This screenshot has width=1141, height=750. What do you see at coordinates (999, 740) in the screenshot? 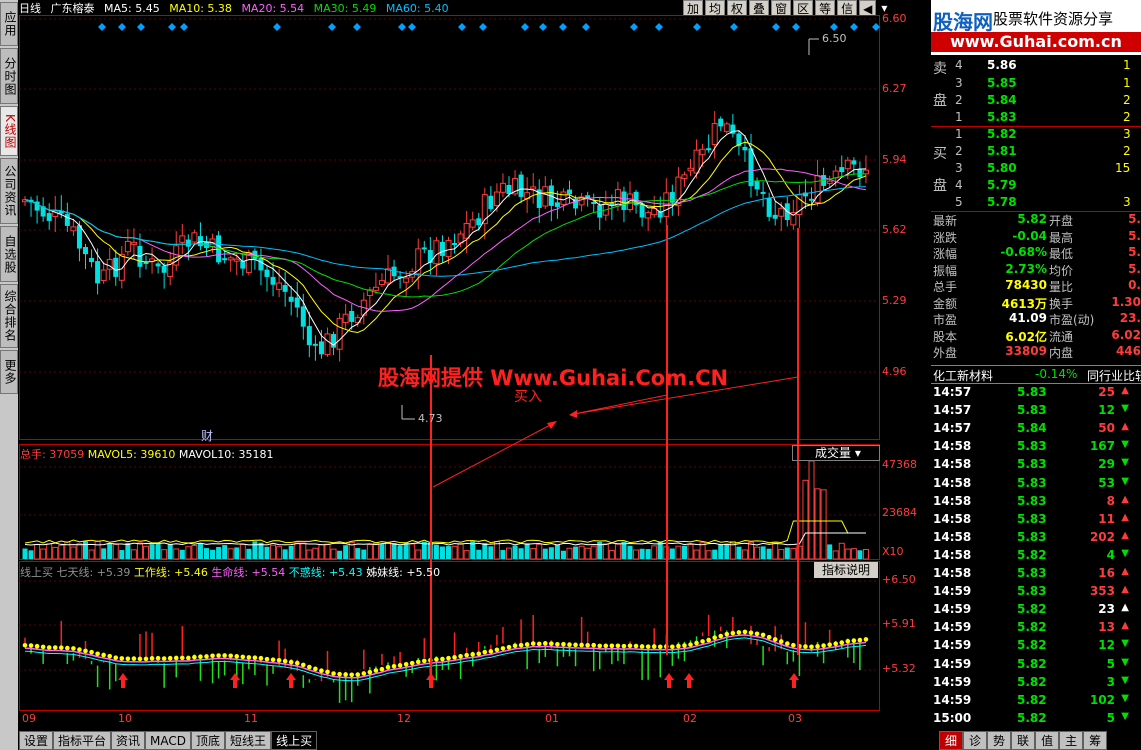
I see `tab-trend: 势` at bounding box center [999, 740].